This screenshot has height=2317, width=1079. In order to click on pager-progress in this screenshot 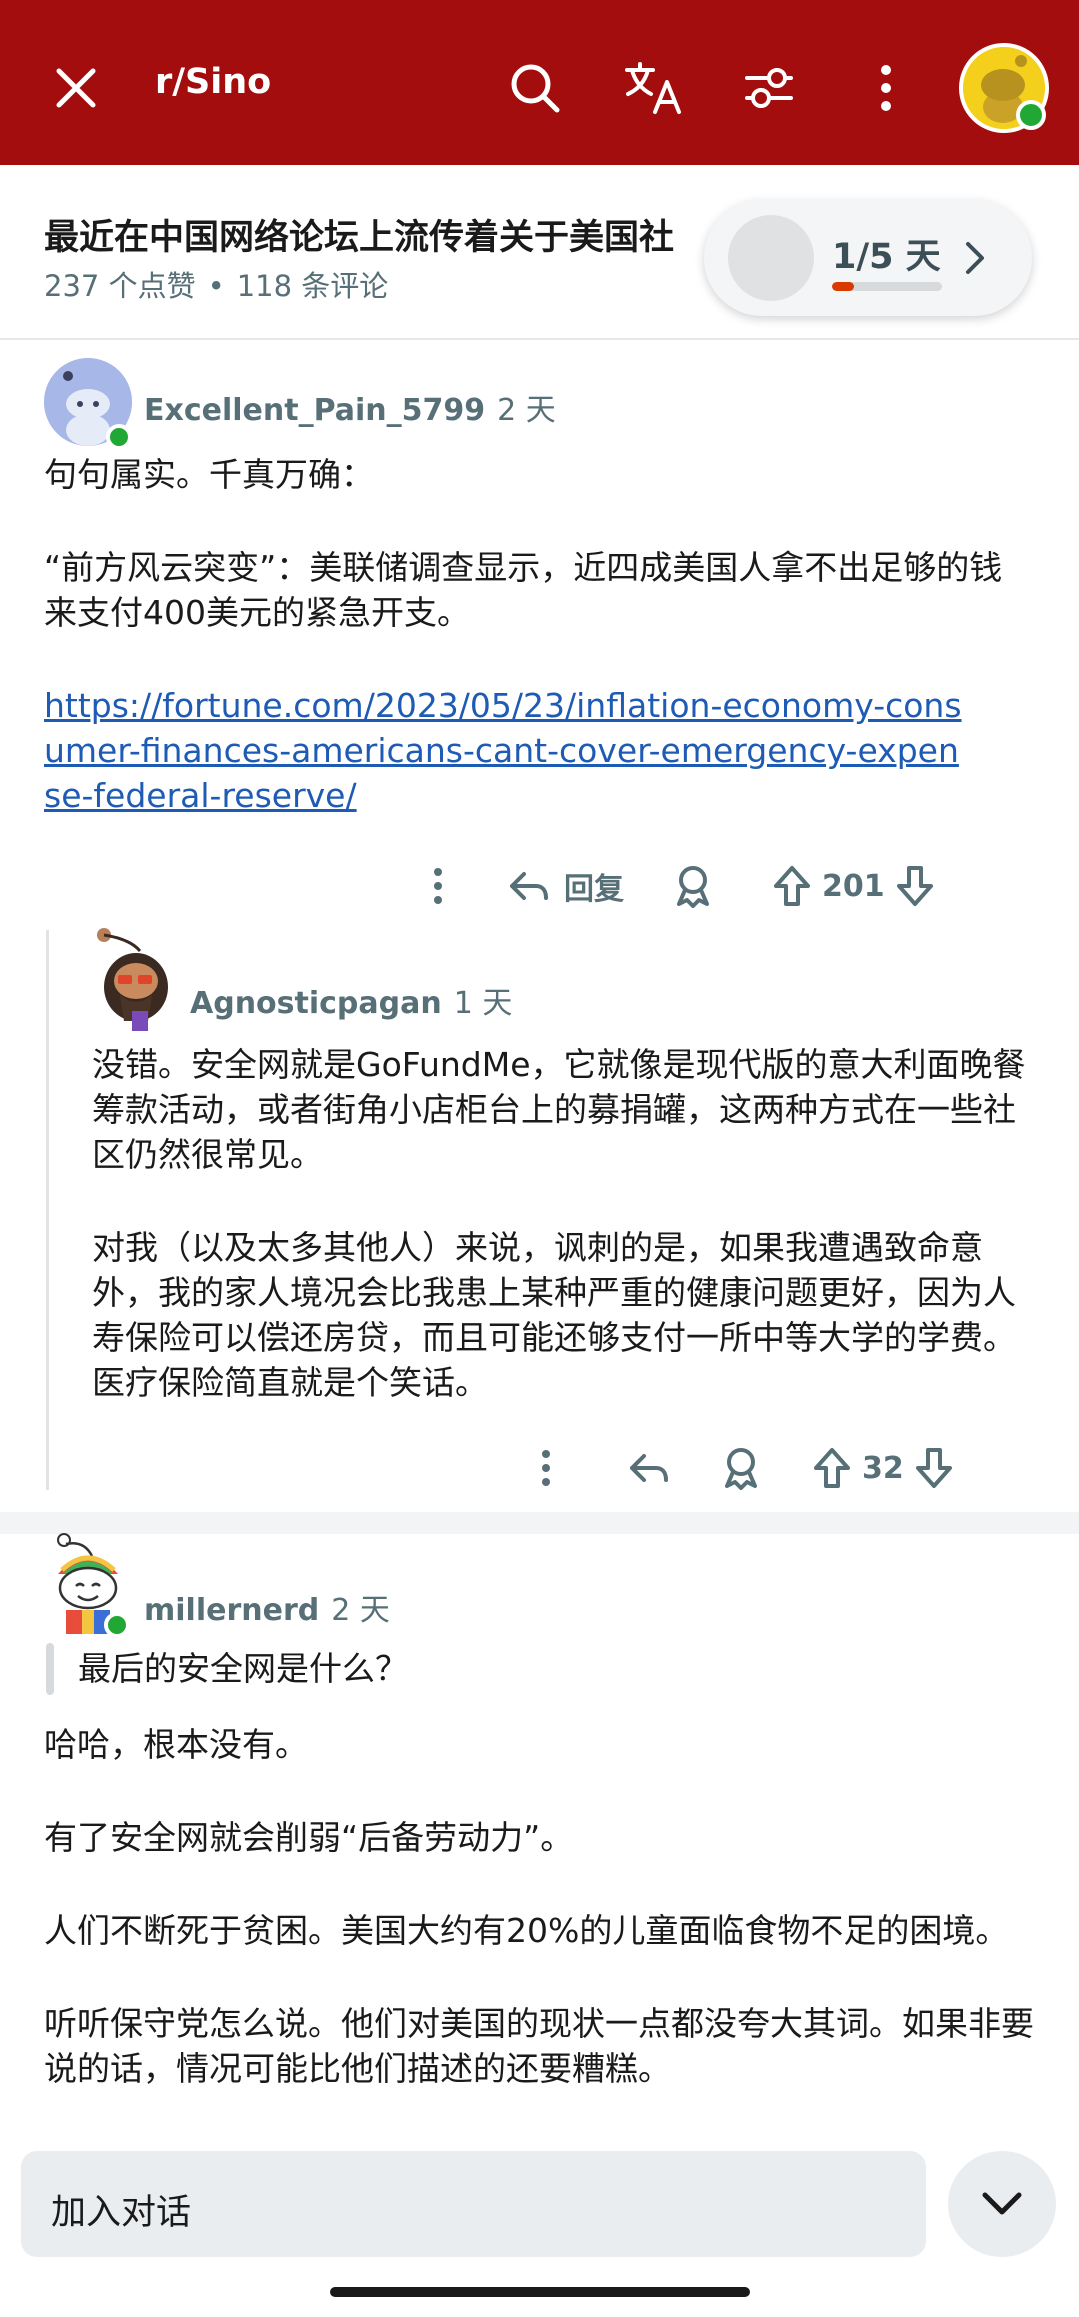, I will do `click(887, 286)`.